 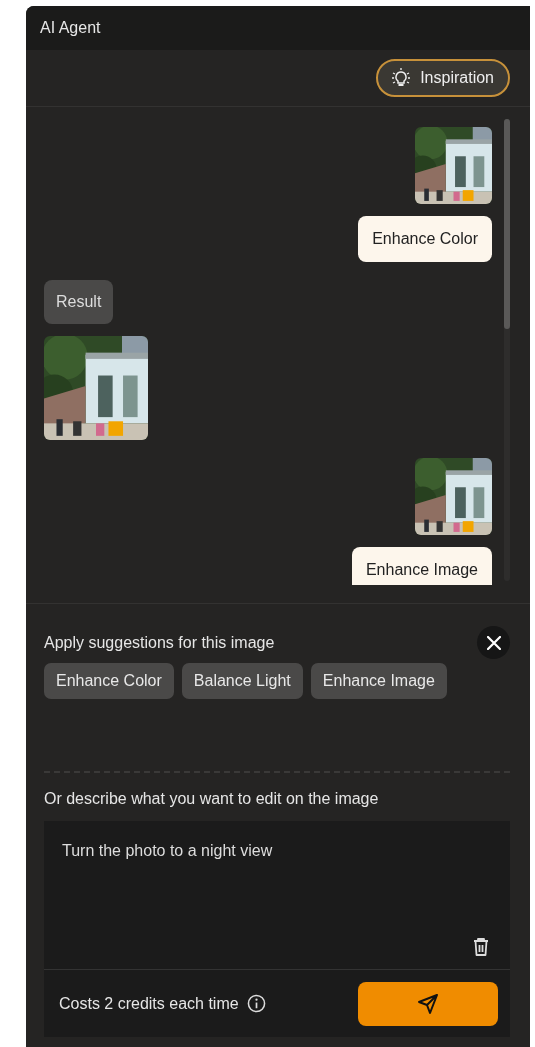 What do you see at coordinates (443, 78) in the screenshot?
I see `inspiration-button: Inspiration` at bounding box center [443, 78].